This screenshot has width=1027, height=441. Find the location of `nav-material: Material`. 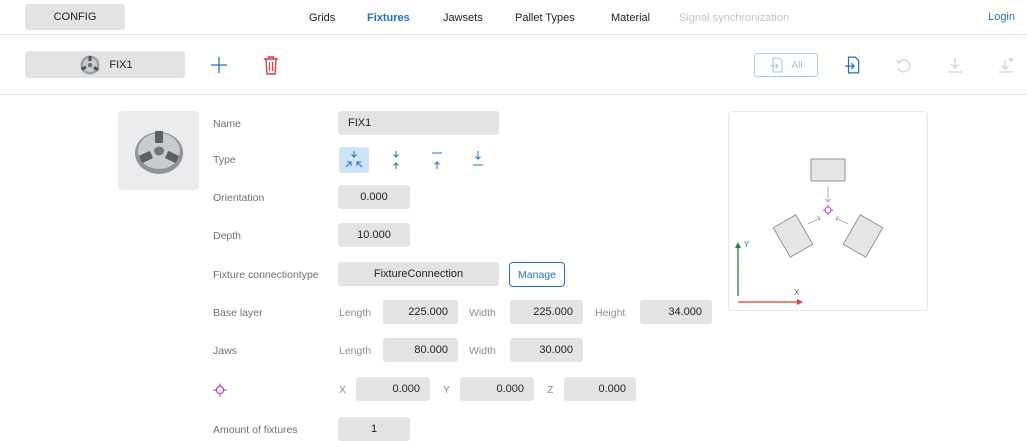

nav-material: Material is located at coordinates (630, 18).